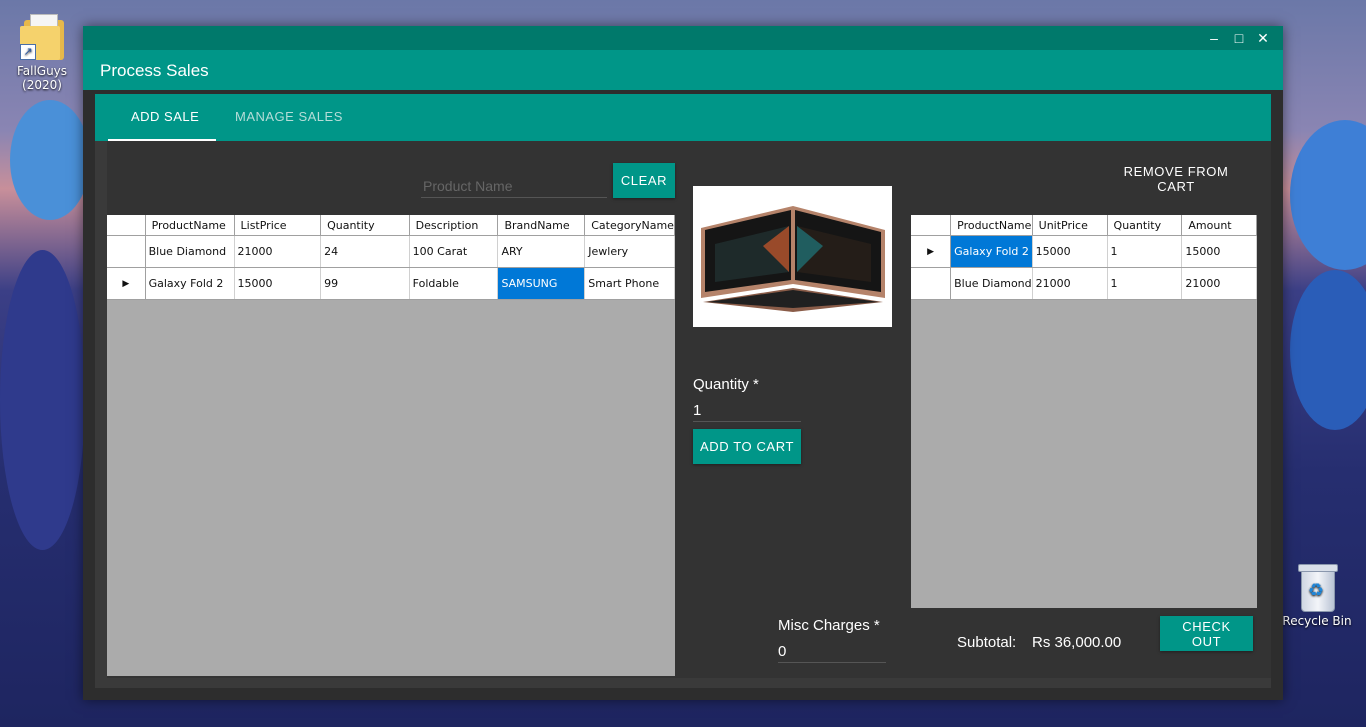  What do you see at coordinates (832, 651) in the screenshot?
I see `misc-charges-input` at bounding box center [832, 651].